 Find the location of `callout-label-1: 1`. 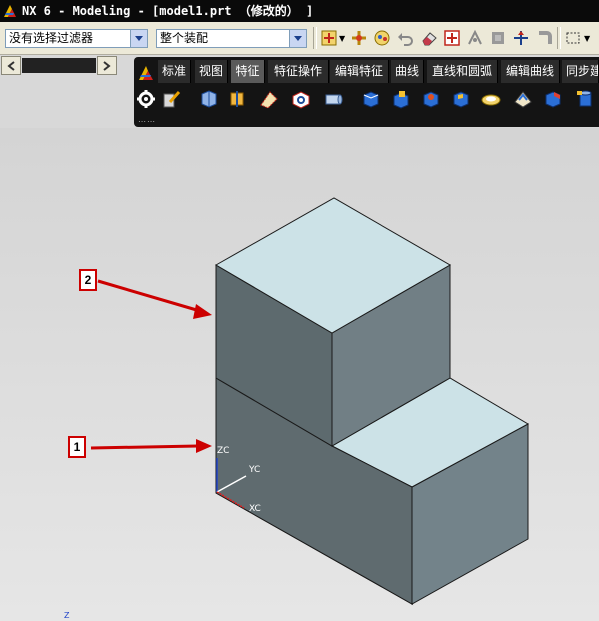

callout-label-1: 1 is located at coordinates (77, 447).